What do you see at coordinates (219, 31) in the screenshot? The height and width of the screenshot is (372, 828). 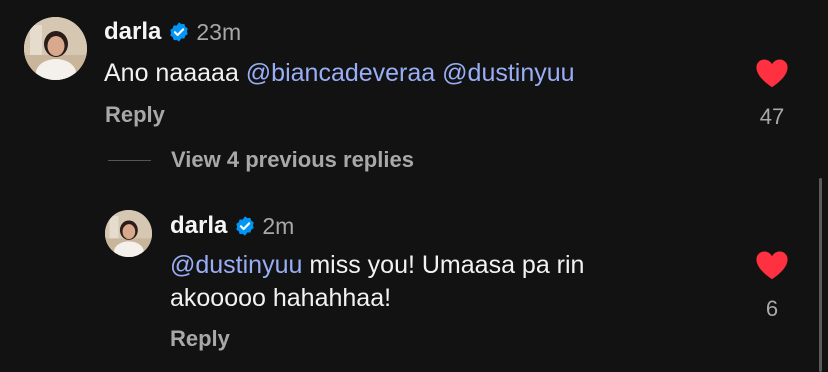 I see `comment-timestamp: 23m` at bounding box center [219, 31].